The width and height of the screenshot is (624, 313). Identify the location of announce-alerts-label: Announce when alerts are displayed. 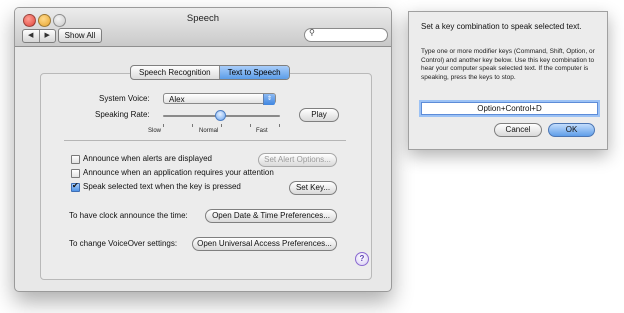
(147, 158).